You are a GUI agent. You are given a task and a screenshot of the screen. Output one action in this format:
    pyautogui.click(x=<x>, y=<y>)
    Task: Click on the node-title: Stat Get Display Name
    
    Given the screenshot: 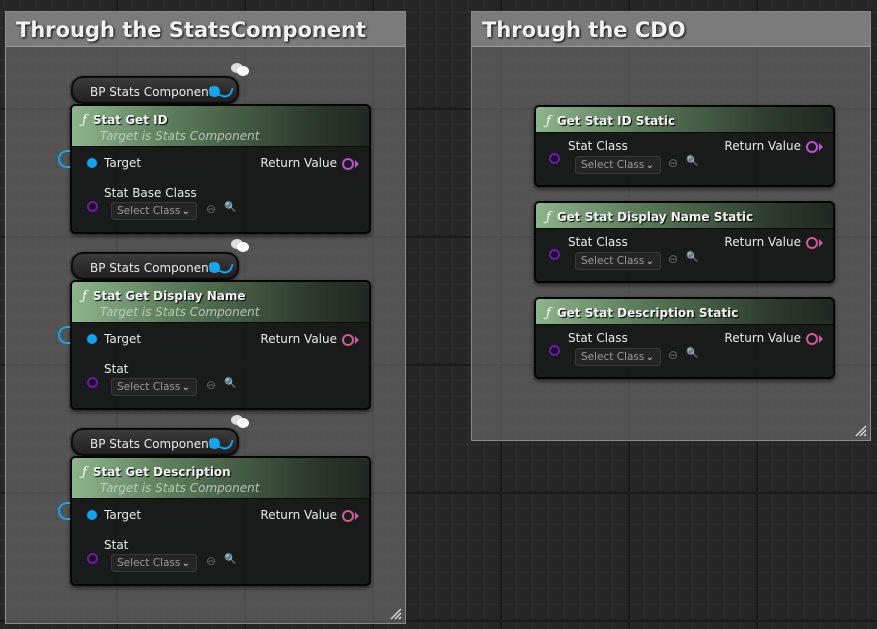 What is the action you would take?
    pyautogui.click(x=169, y=296)
    